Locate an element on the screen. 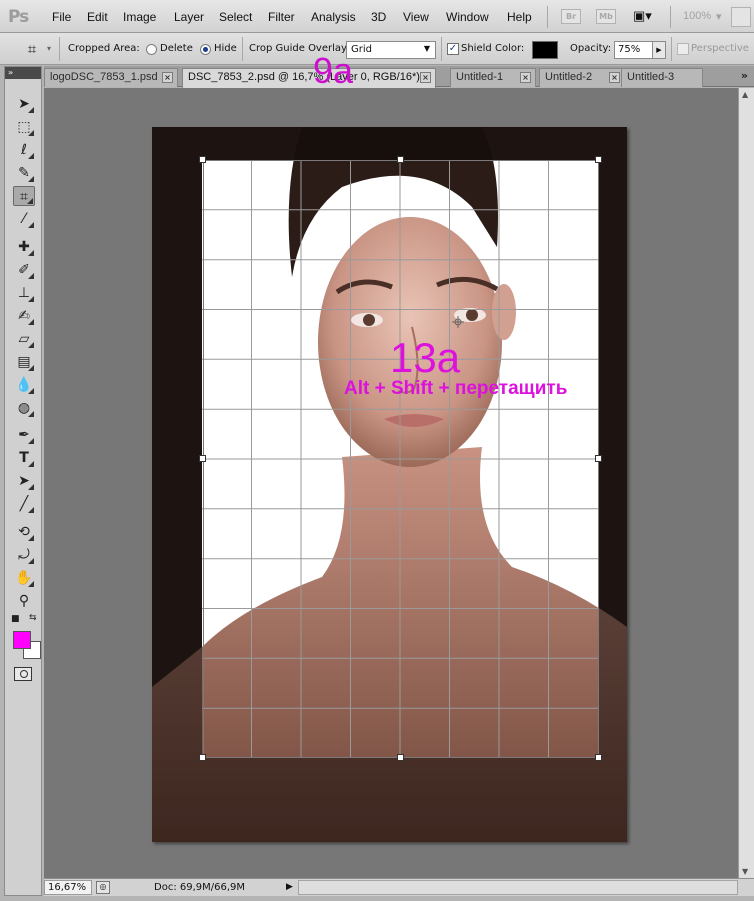 The height and width of the screenshot is (901, 754). menu-image: Image is located at coordinates (139, 17).